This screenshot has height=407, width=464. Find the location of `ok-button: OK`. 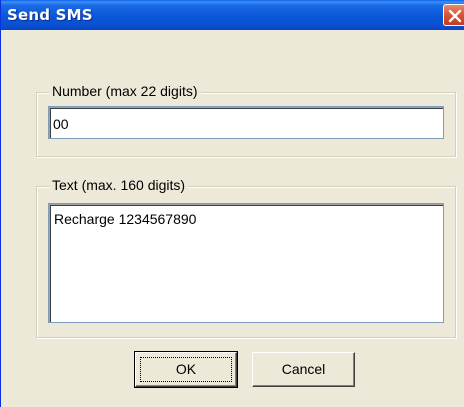

ok-button: OK is located at coordinates (186, 369).